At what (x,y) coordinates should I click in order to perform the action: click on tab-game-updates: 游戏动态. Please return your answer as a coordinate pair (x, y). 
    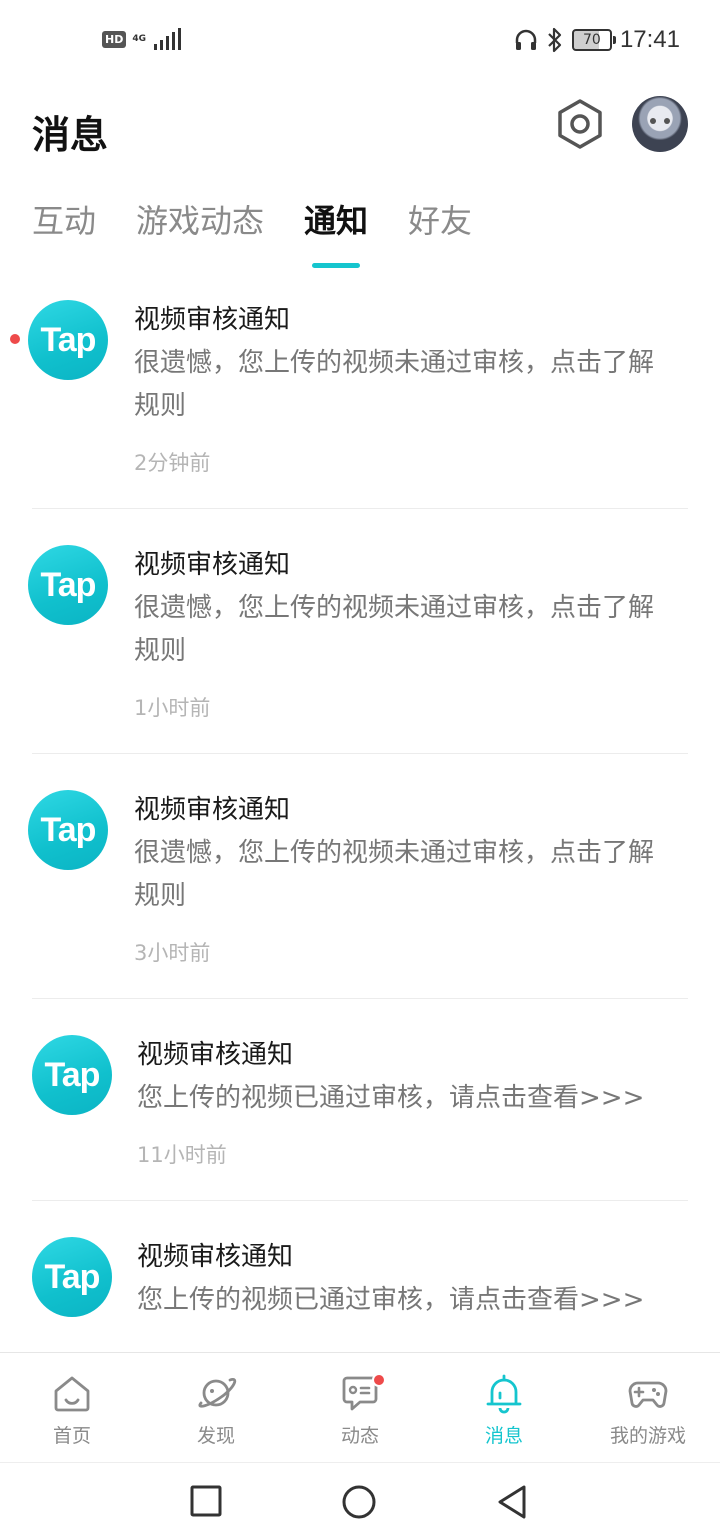
    Looking at the image, I should click on (200, 232).